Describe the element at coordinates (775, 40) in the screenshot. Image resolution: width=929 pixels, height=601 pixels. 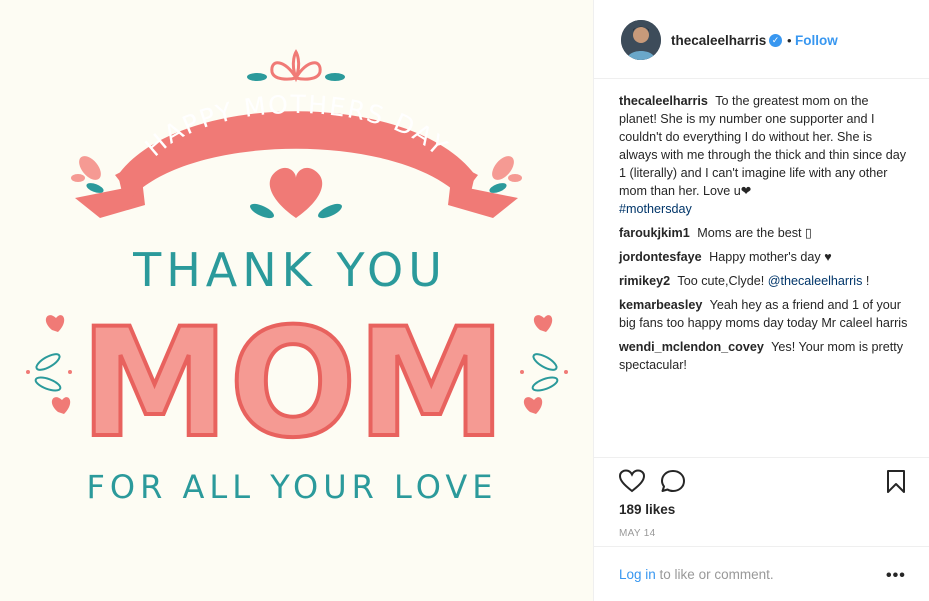
I see `verified-badge-icon: ✓` at that location.